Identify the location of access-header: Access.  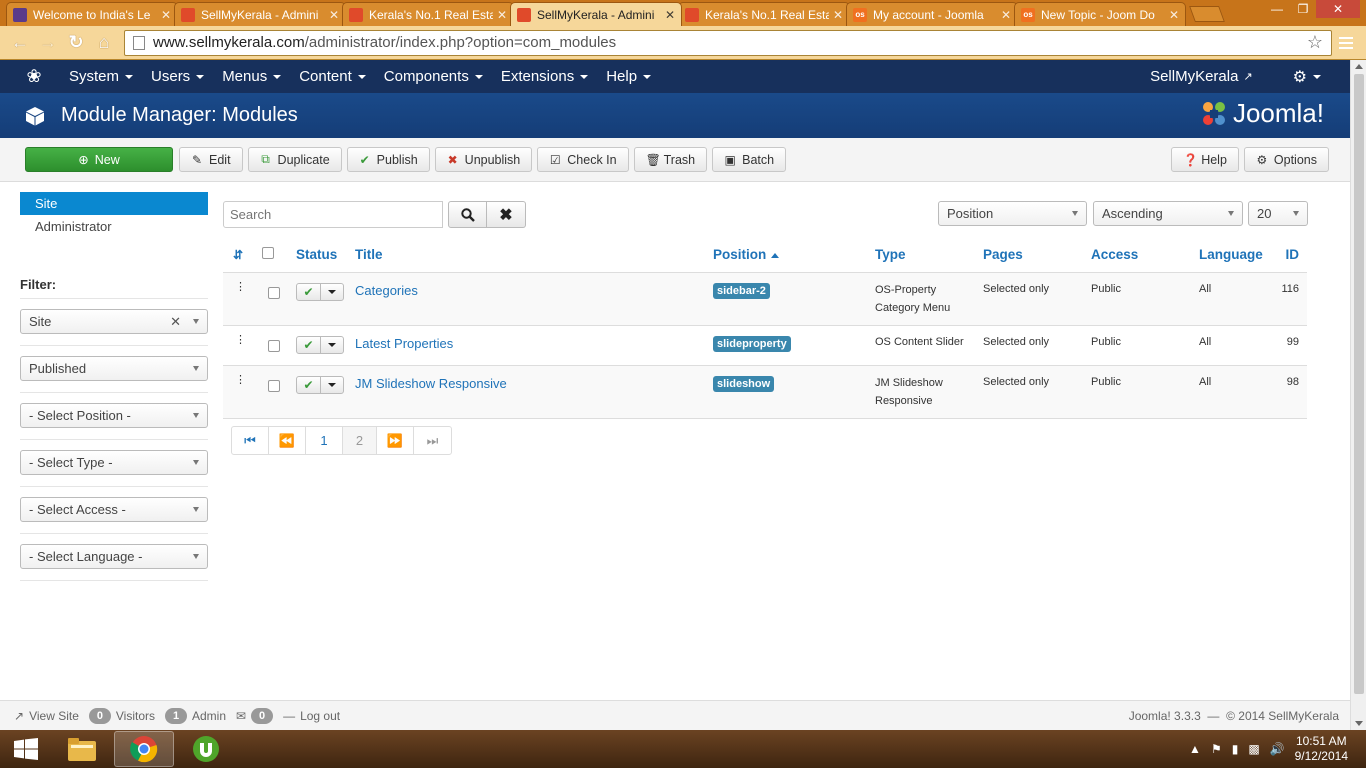
(1145, 255).